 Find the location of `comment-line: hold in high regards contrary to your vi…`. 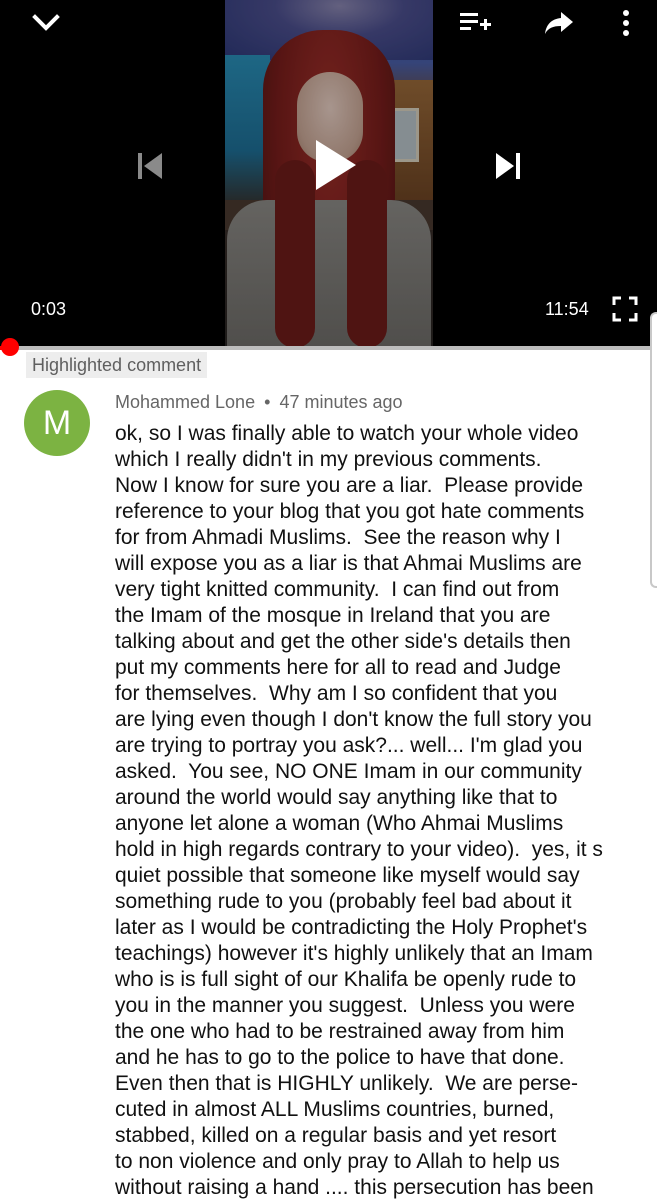

comment-line: hold in high regards contrary to your vi… is located at coordinates (359, 849).